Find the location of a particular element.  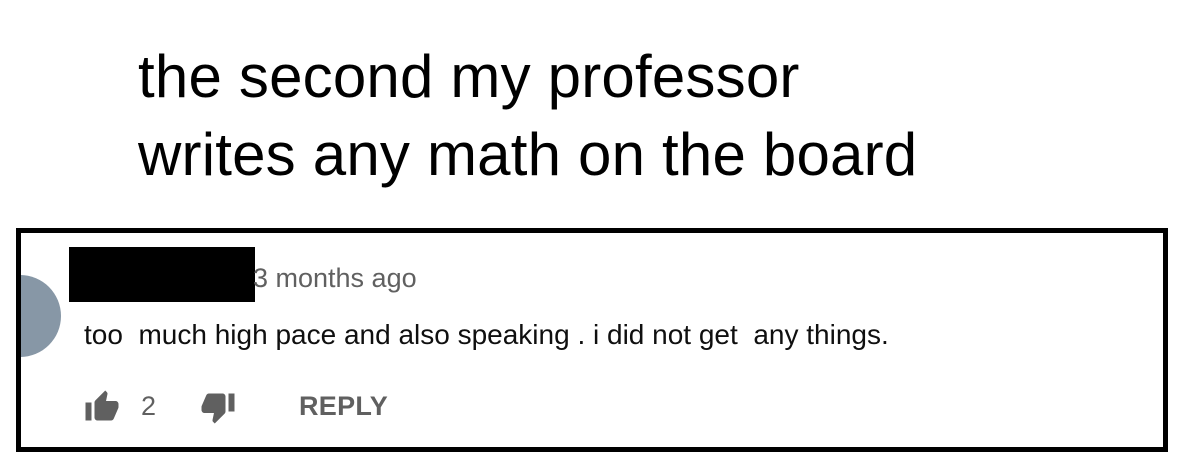

thumbs-up-icon is located at coordinates (102, 405).